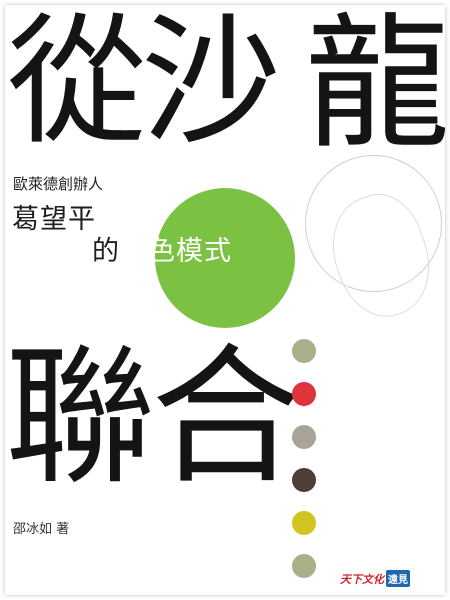 This screenshot has height=600, width=450. What do you see at coordinates (362, 579) in the screenshot?
I see `publisher-logo-text: 天下文化` at bounding box center [362, 579].